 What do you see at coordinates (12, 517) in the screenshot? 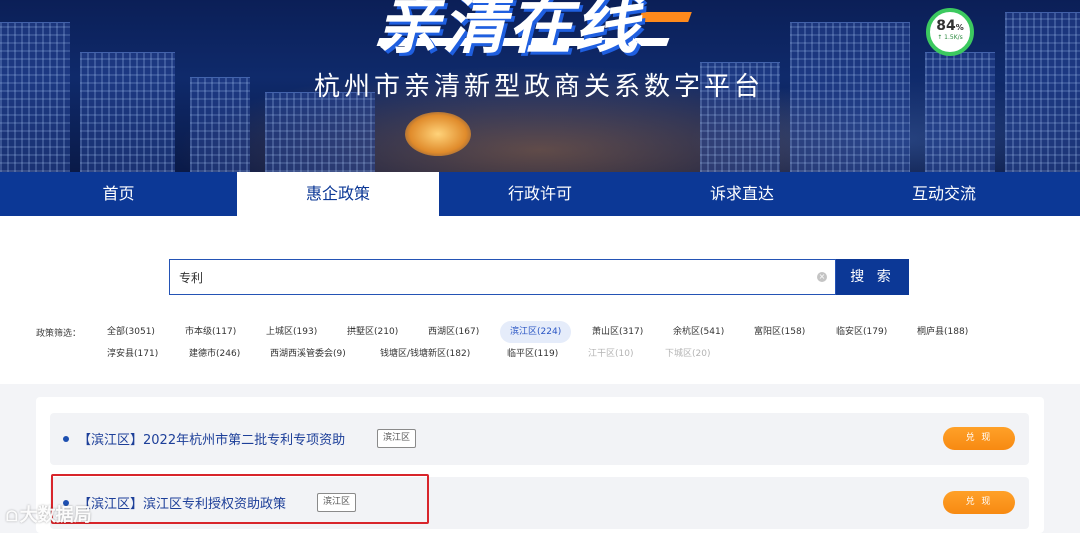
I see `watermark-icon: ᗝ` at bounding box center [12, 517].